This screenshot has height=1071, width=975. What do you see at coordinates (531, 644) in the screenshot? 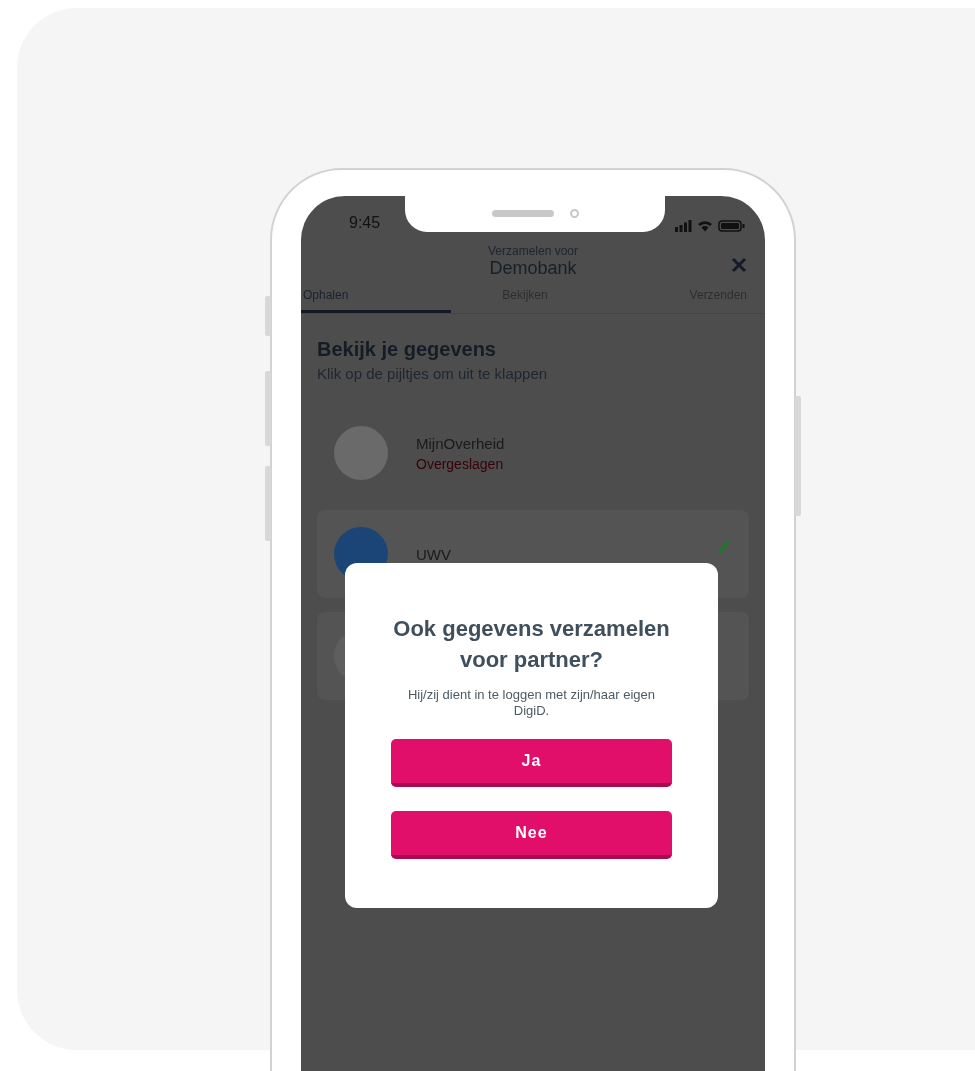
I see `dialog-title: Ook gegevens verzamelen voor partner?` at bounding box center [531, 644].